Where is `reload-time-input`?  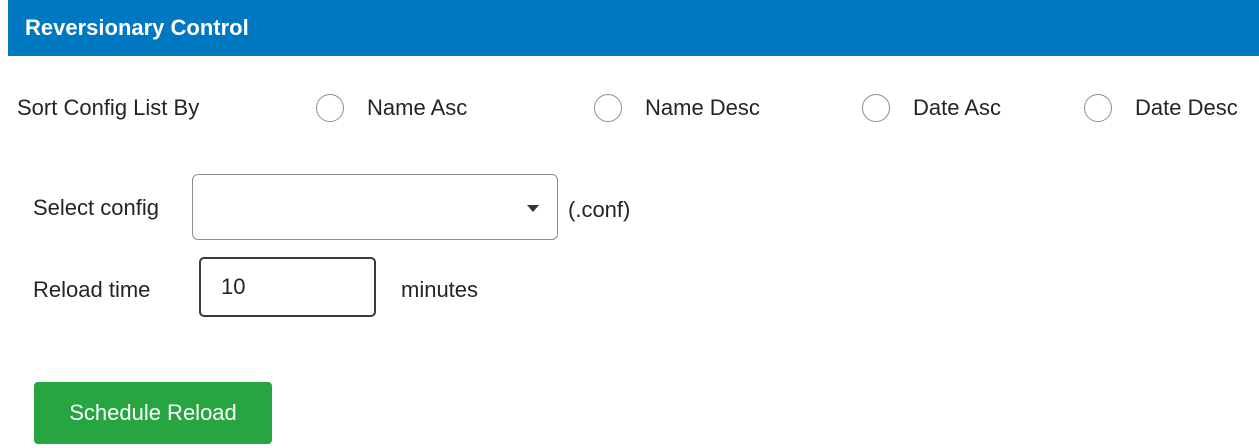
reload-time-input is located at coordinates (287, 287).